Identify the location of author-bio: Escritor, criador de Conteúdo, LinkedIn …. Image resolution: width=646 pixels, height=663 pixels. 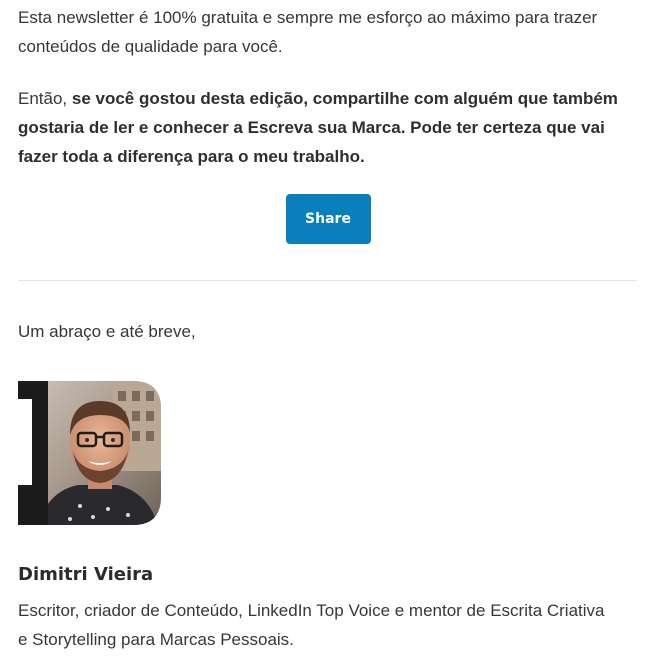
(311, 625).